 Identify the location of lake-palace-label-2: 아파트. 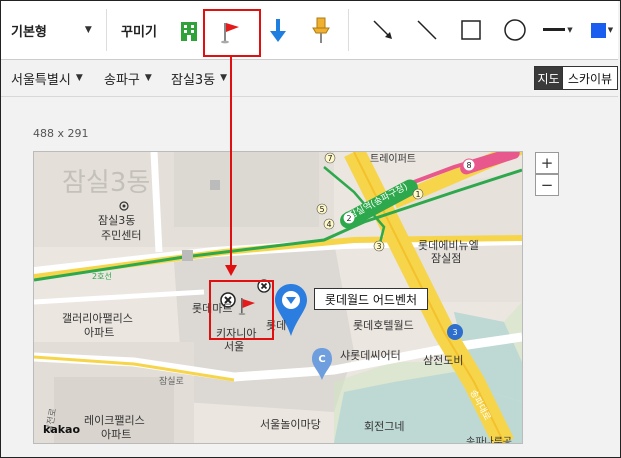
(116, 434).